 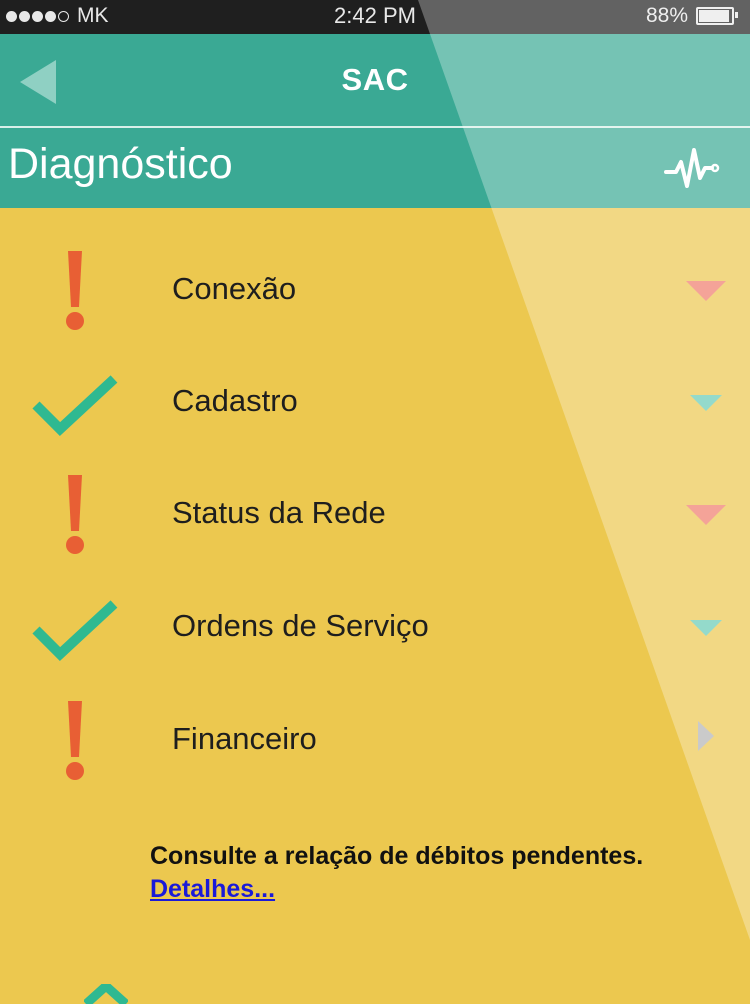 I want to click on item-label: Cadastro, so click(x=235, y=400).